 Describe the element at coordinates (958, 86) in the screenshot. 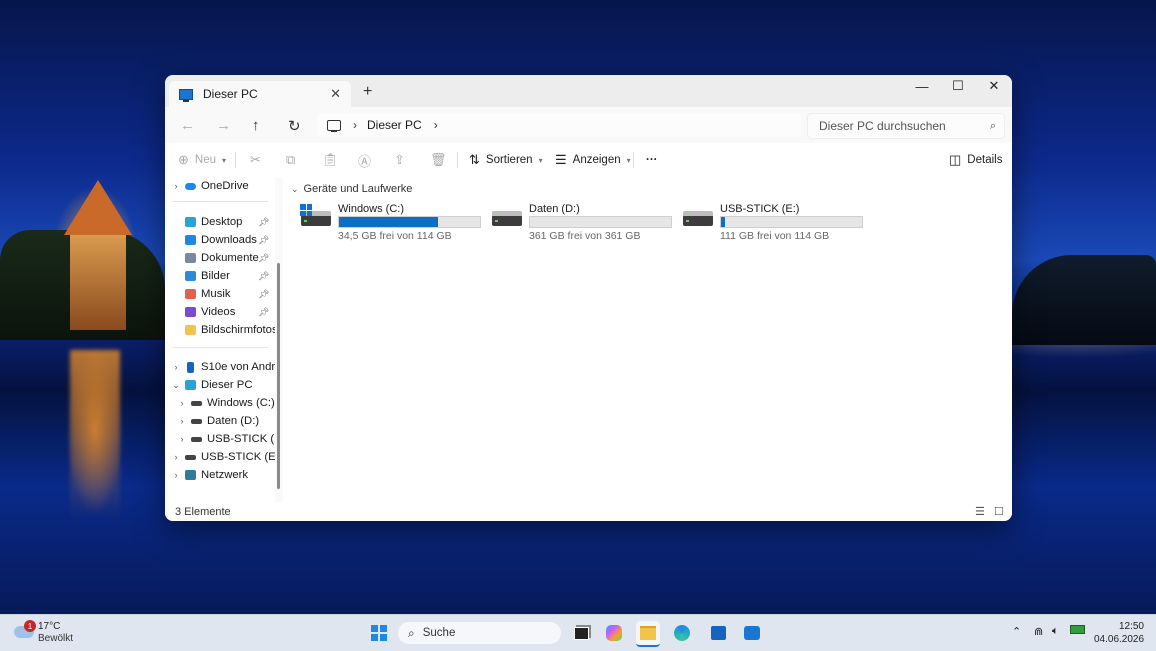

I see `maximize-button: ☐` at that location.